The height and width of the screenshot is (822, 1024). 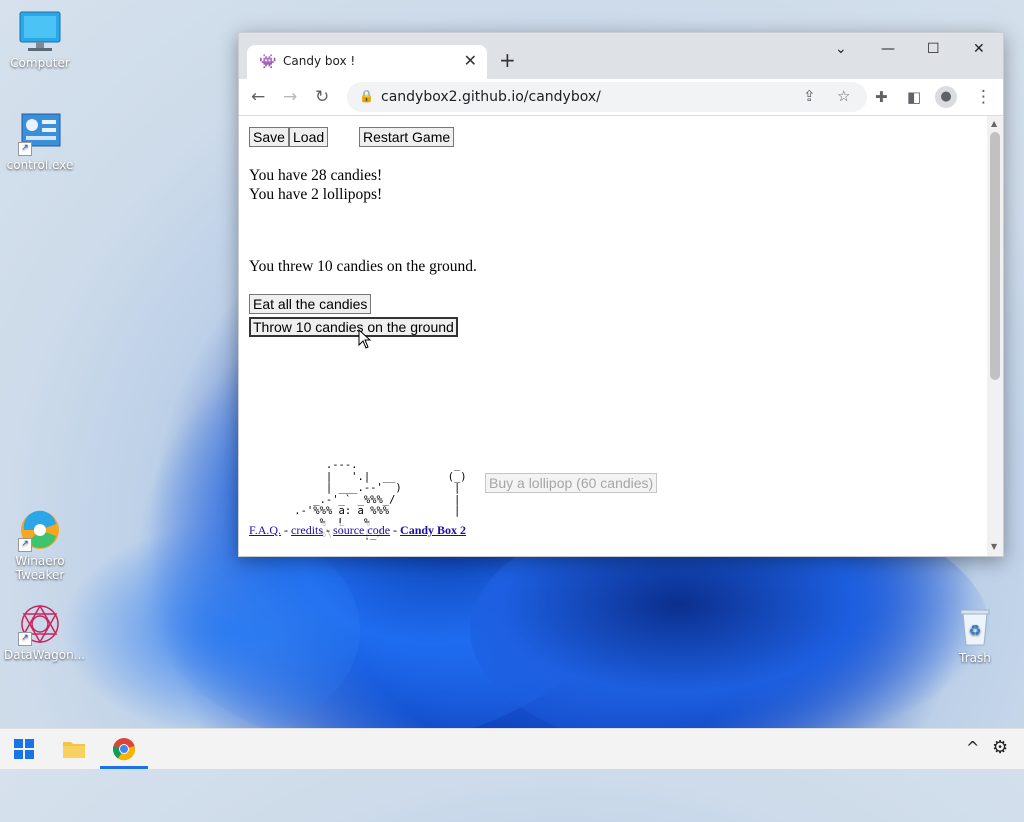 I want to click on extensions-puzzle-icon: ✚, so click(x=881, y=97).